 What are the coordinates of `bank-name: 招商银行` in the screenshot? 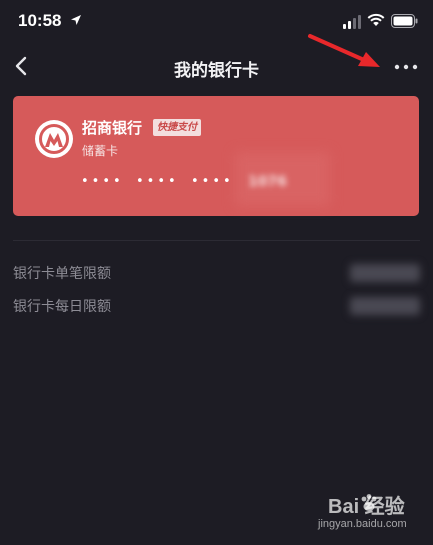 It's located at (112, 128).